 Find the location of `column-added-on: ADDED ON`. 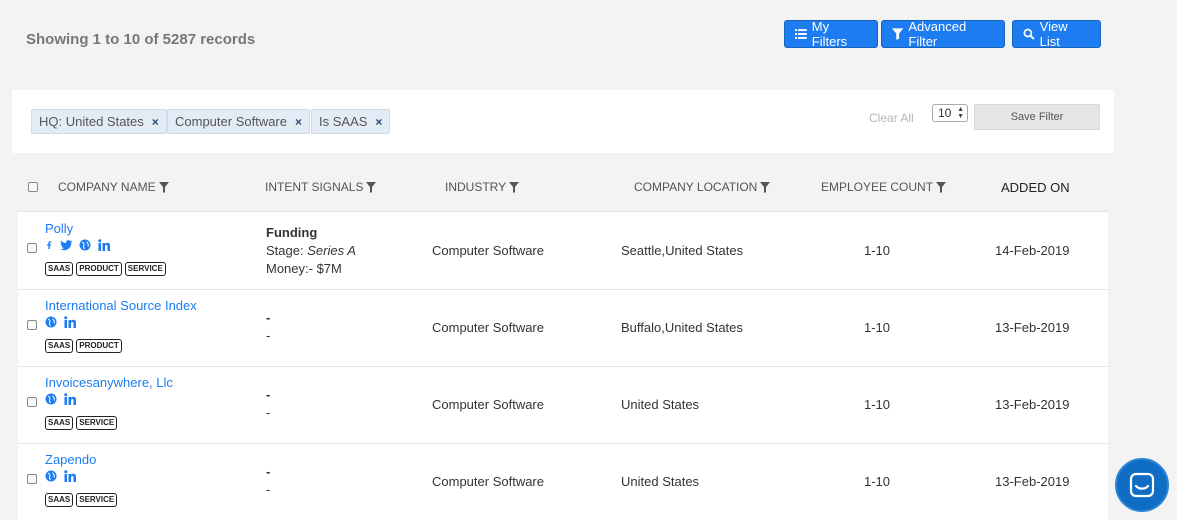

column-added-on: ADDED ON is located at coordinates (1035, 187).